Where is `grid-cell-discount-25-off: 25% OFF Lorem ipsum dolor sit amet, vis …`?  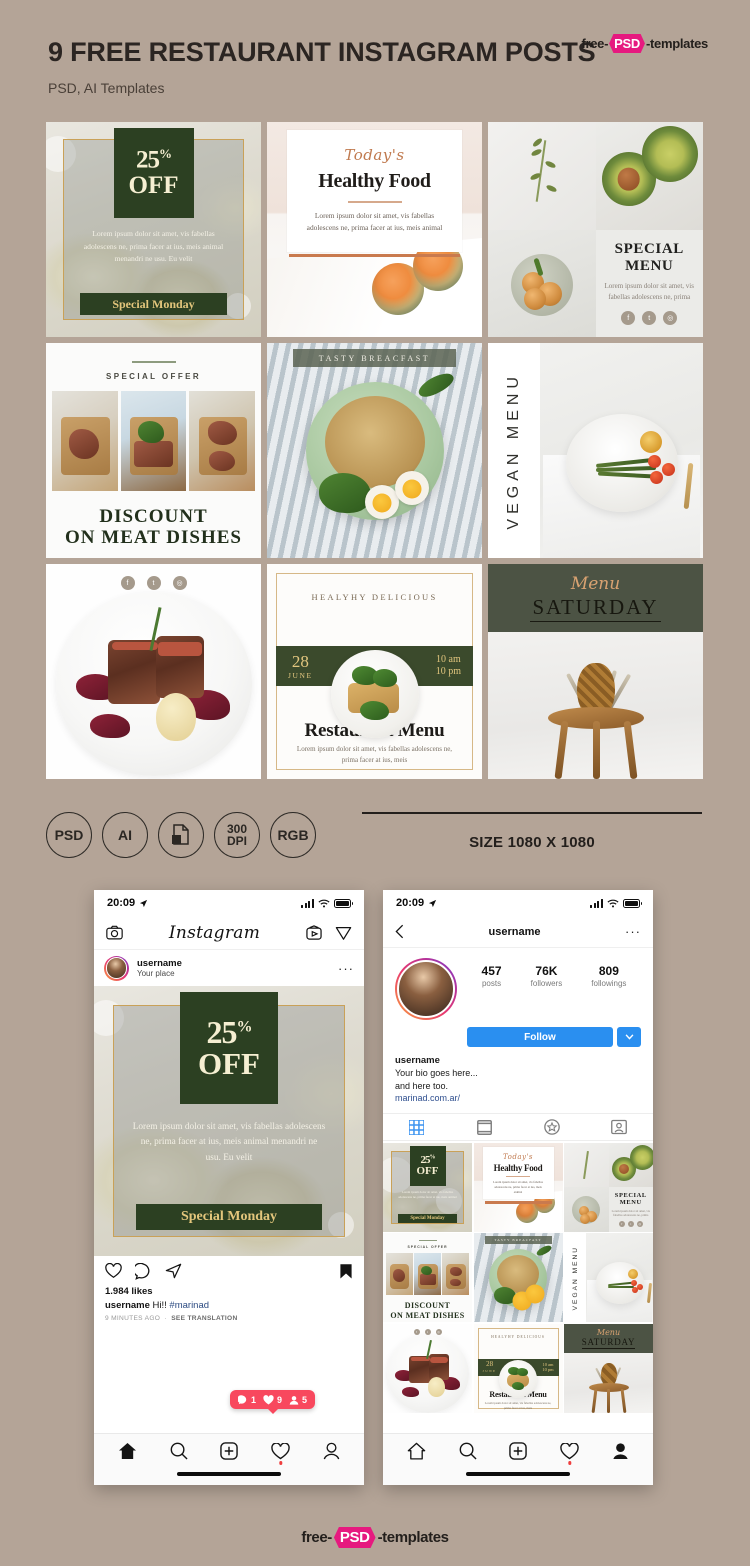 grid-cell-discount-25-off: 25% OFF Lorem ipsum dolor sit amet, vis … is located at coordinates (427, 1187).